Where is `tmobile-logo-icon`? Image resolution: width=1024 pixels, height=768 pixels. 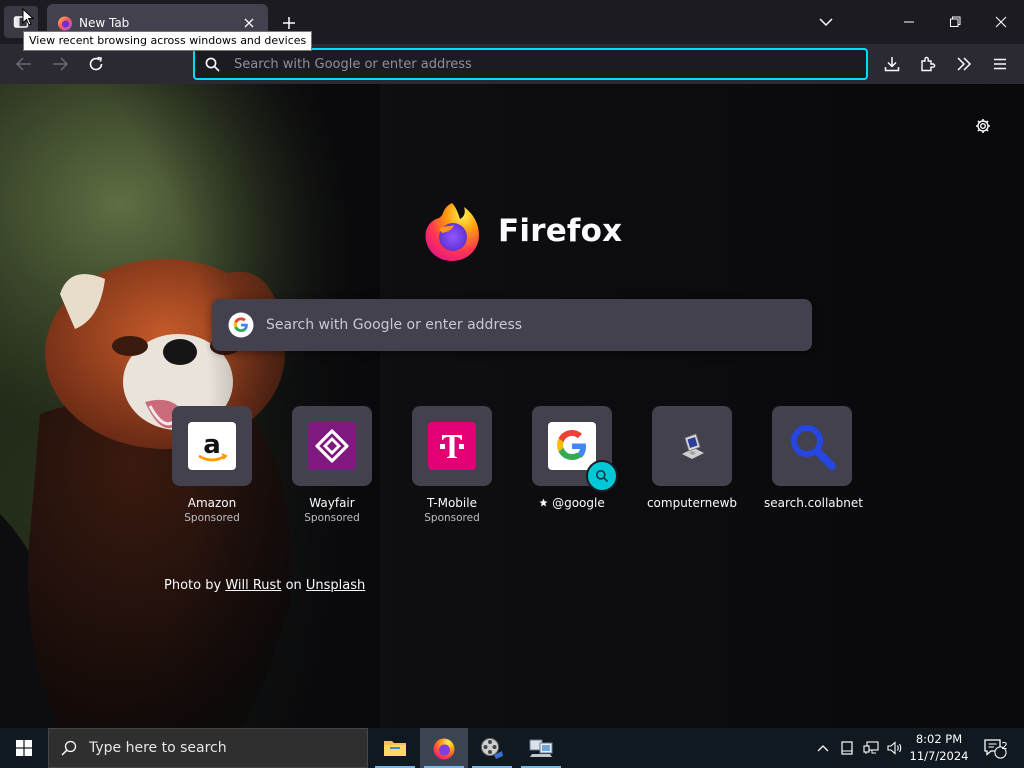
tmobile-logo-icon is located at coordinates (452, 446).